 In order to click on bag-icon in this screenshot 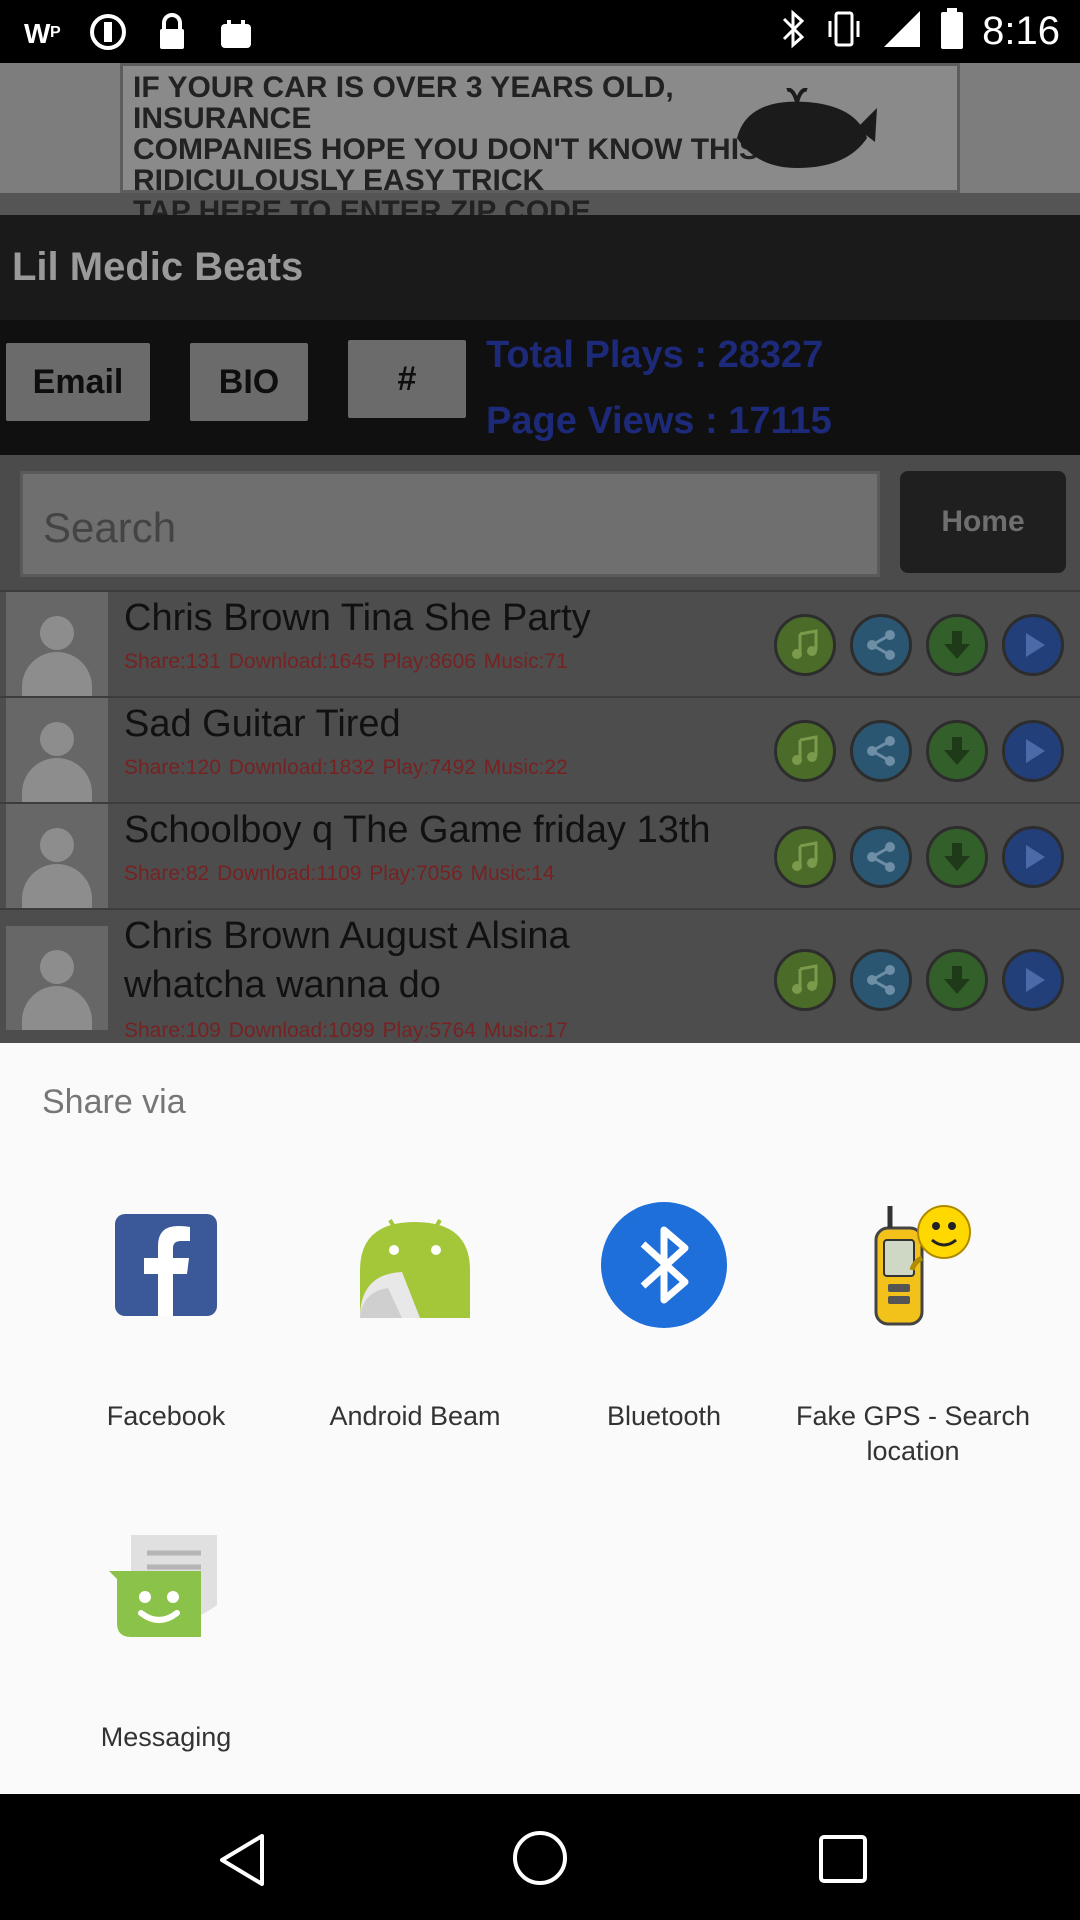, I will do `click(236, 32)`.